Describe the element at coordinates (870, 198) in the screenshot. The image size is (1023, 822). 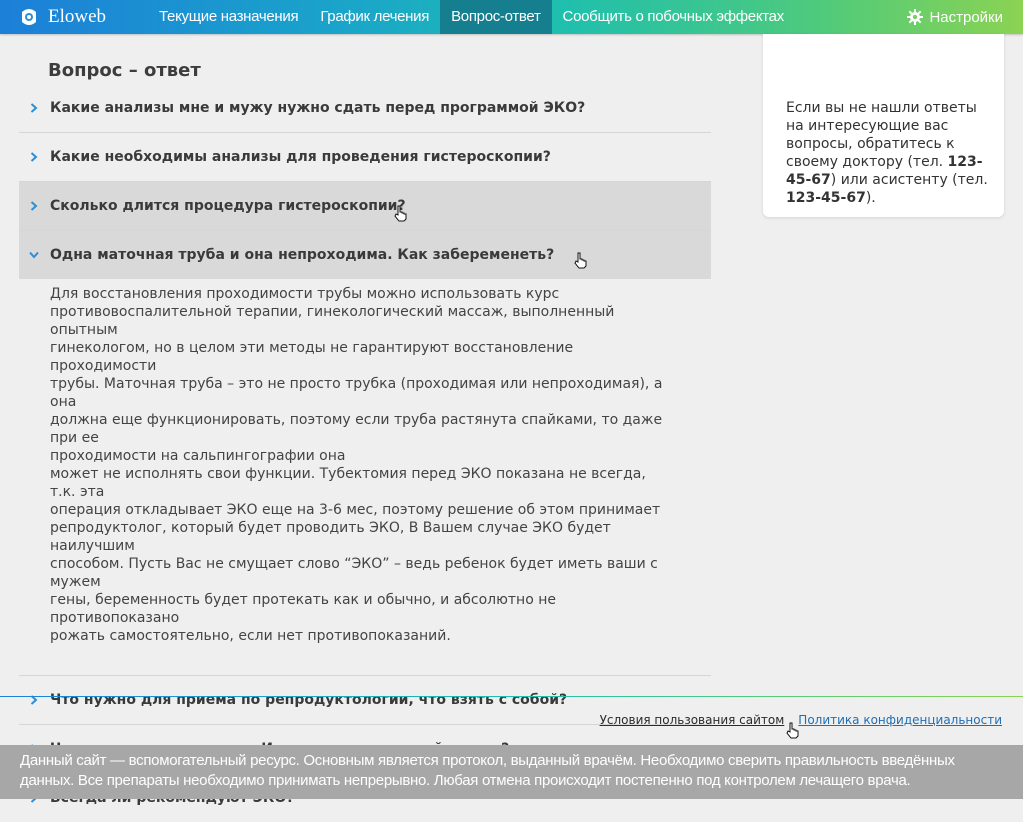
I see `help-text-part: ).` at that location.